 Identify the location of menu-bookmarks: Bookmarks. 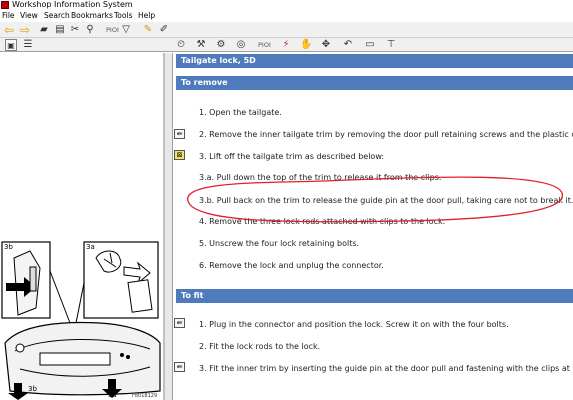
(92, 16).